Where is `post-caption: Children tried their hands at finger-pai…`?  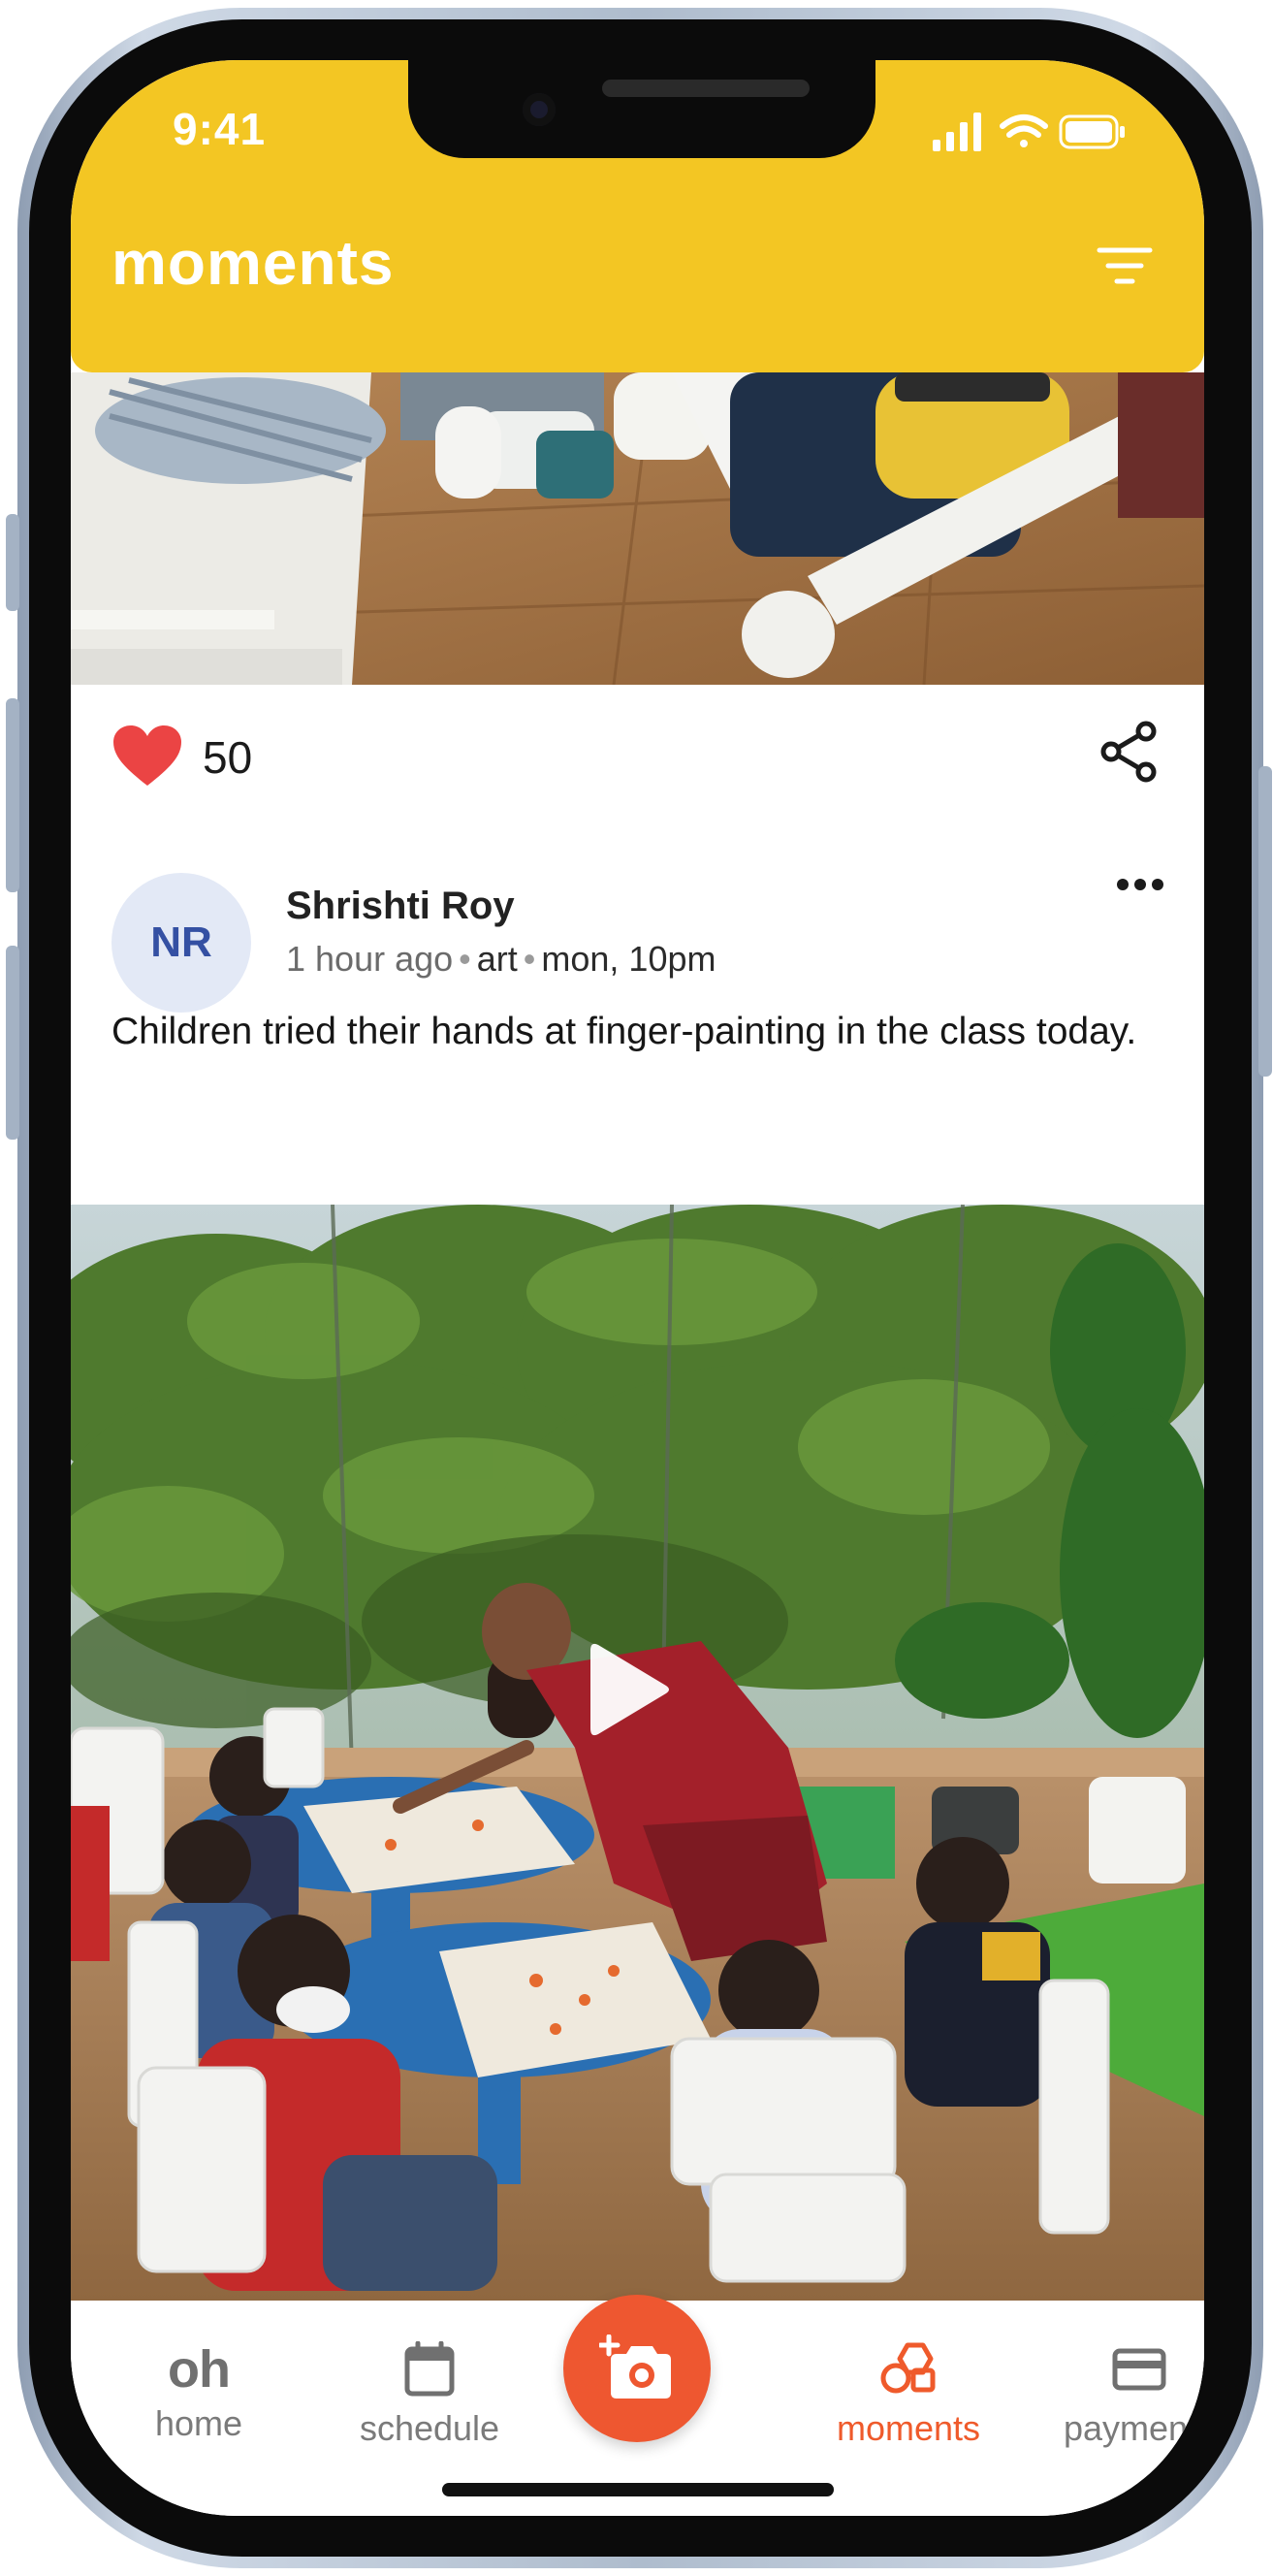
post-caption: Children tried their hands at finger-pai… is located at coordinates (624, 1031).